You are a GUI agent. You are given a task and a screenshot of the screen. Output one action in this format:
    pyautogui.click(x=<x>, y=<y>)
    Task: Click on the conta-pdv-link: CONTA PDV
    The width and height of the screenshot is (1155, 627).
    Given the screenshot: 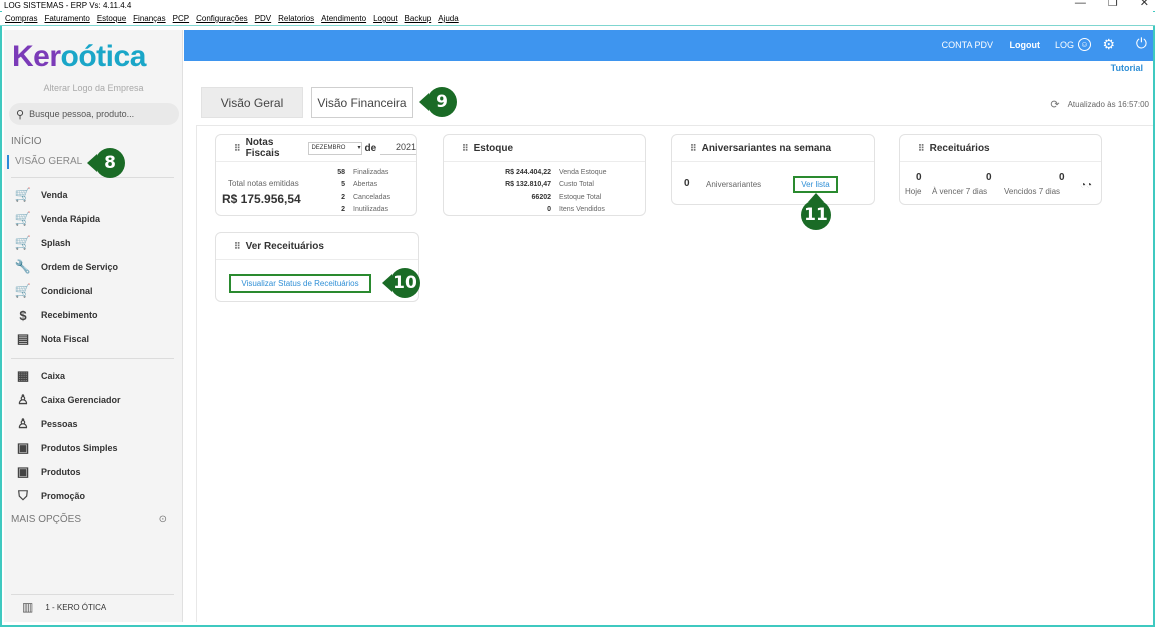 What is the action you would take?
    pyautogui.click(x=967, y=45)
    